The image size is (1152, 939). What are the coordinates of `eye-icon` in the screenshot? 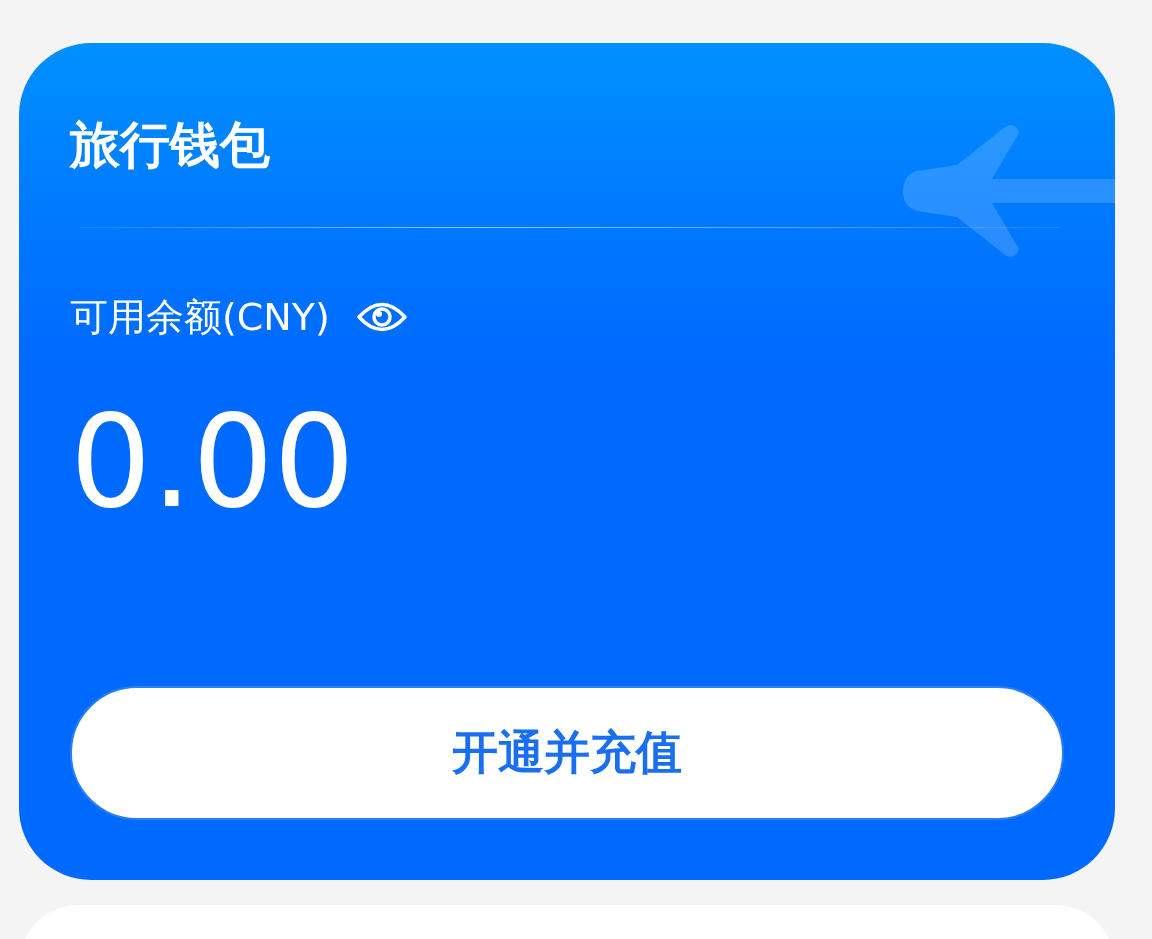 It's located at (381, 317).